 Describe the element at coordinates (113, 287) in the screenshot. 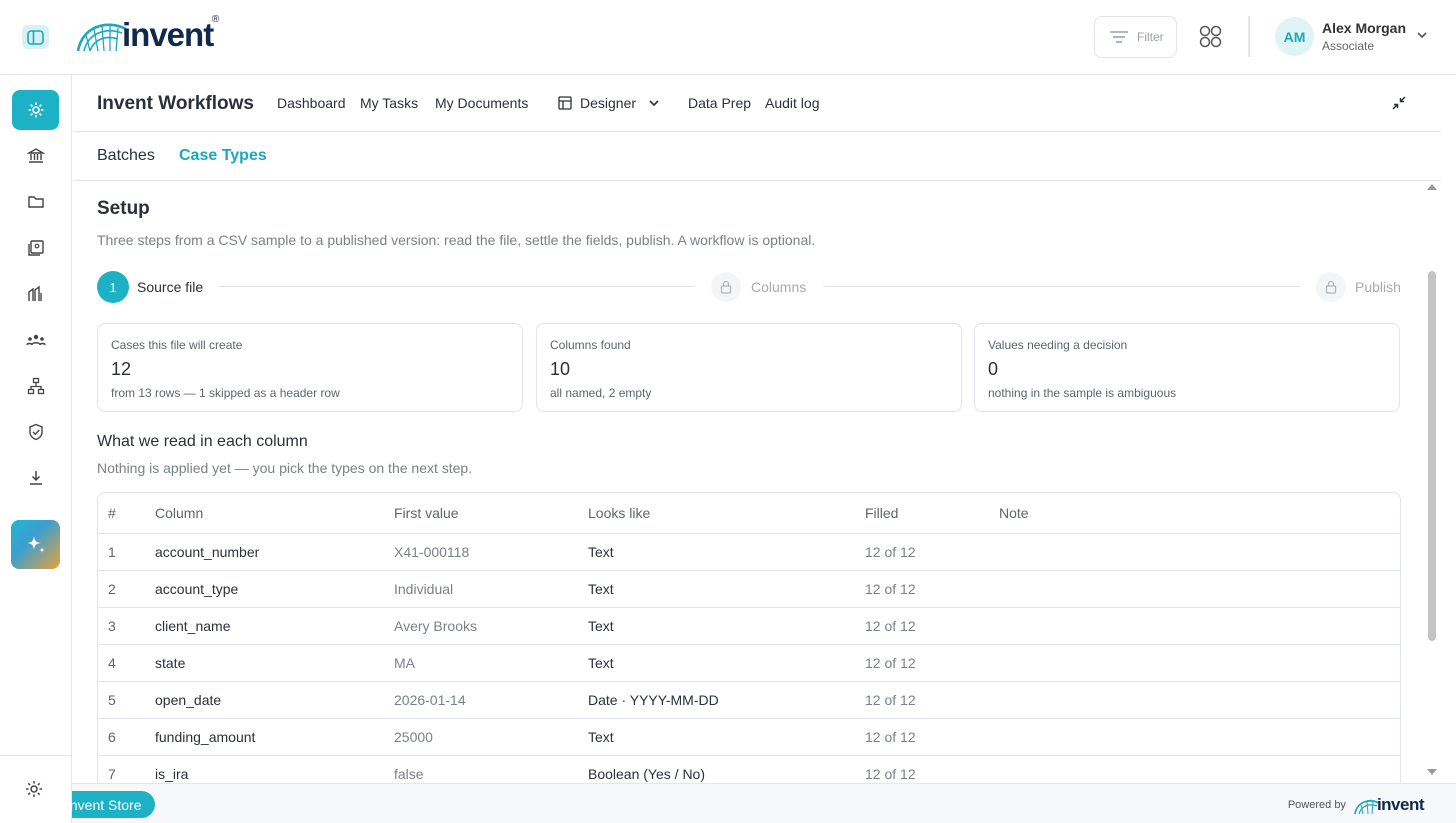

I see `step-1-indicator: 1` at that location.